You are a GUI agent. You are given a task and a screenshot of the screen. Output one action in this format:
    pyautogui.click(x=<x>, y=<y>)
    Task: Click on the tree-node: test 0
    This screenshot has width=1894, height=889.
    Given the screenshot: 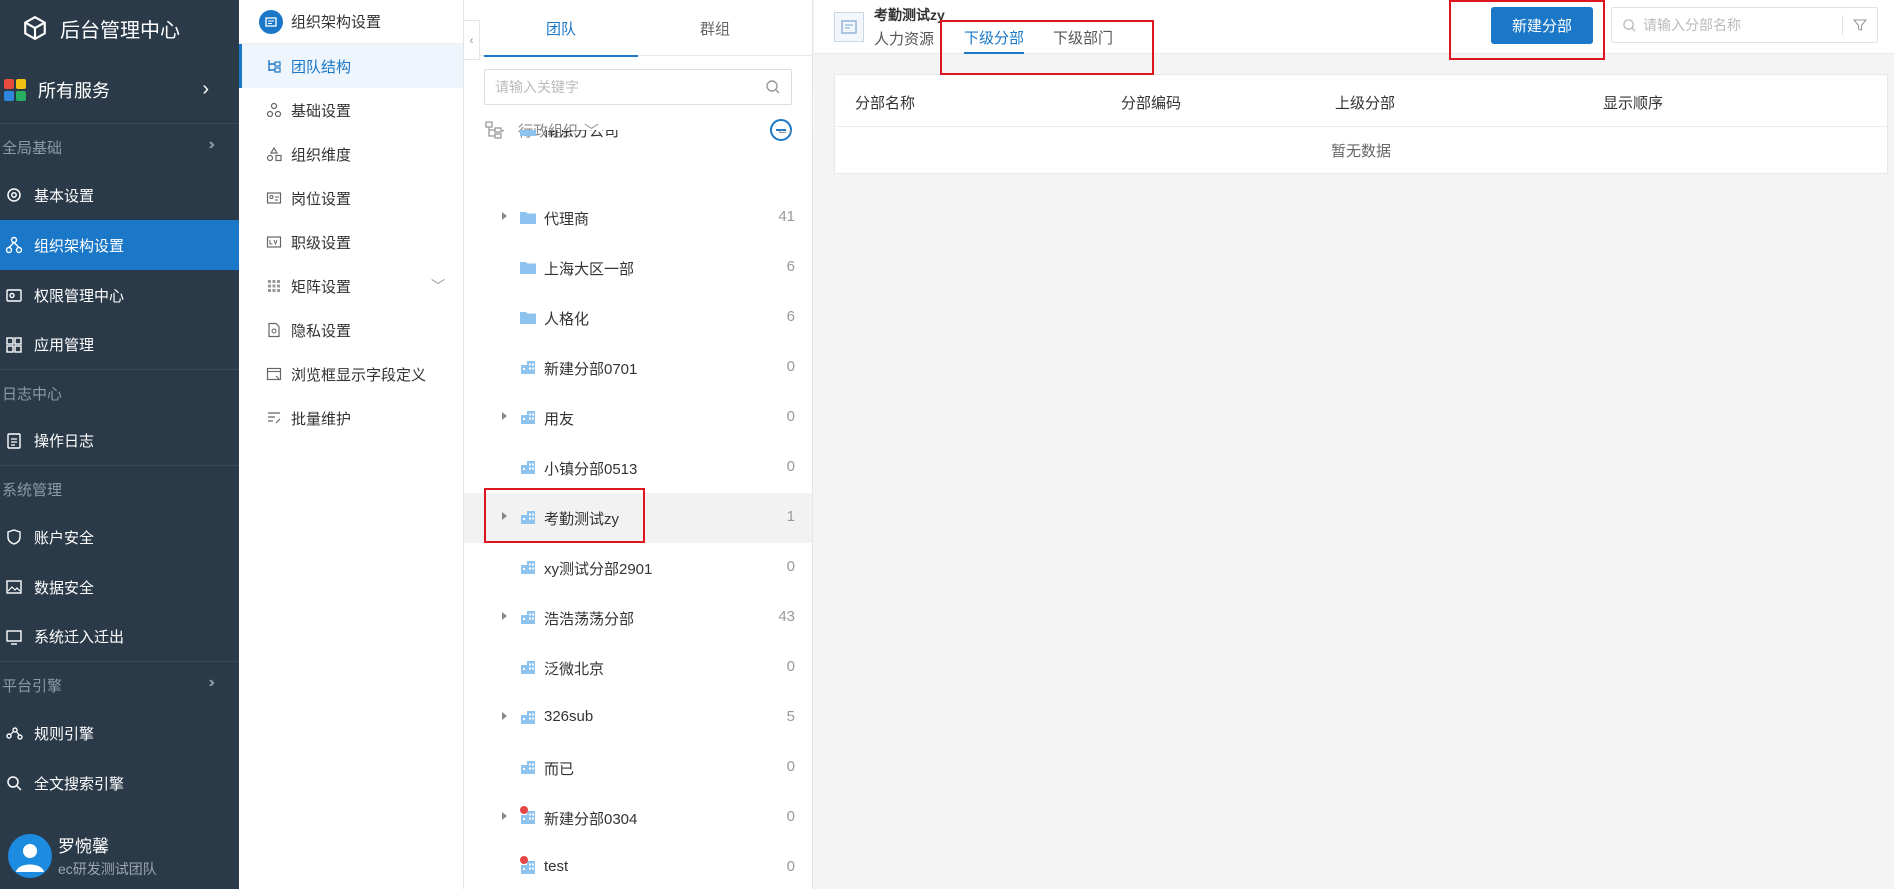 What is the action you would take?
    pyautogui.click(x=638, y=866)
    